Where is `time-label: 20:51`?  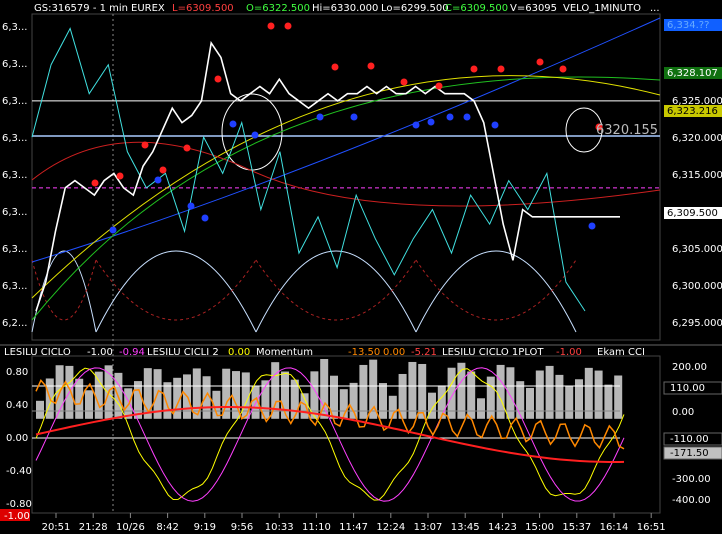
time-label: 20:51 is located at coordinates (56, 527).